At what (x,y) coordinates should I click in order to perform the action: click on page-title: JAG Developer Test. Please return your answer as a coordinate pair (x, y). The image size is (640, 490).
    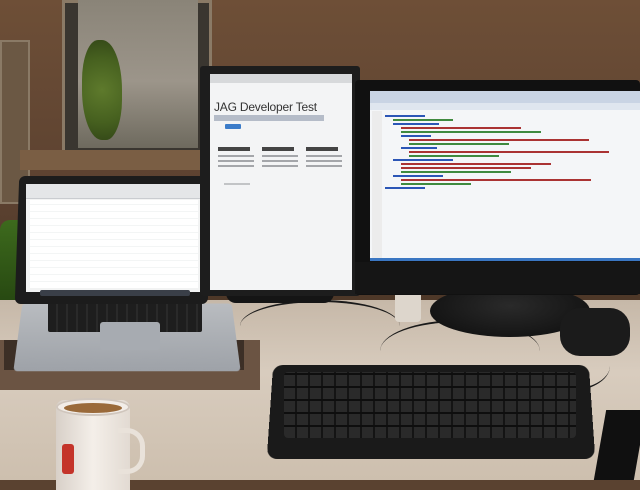
    Looking at the image, I should click on (265, 107).